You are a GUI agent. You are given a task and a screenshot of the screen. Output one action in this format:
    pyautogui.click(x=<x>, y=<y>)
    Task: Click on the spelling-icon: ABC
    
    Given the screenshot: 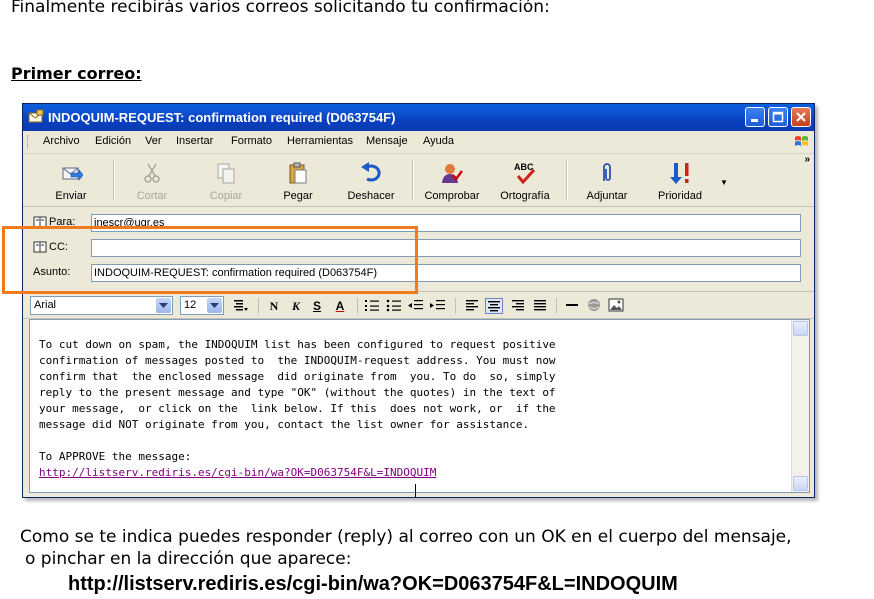 What is the action you would take?
    pyautogui.click(x=525, y=173)
    